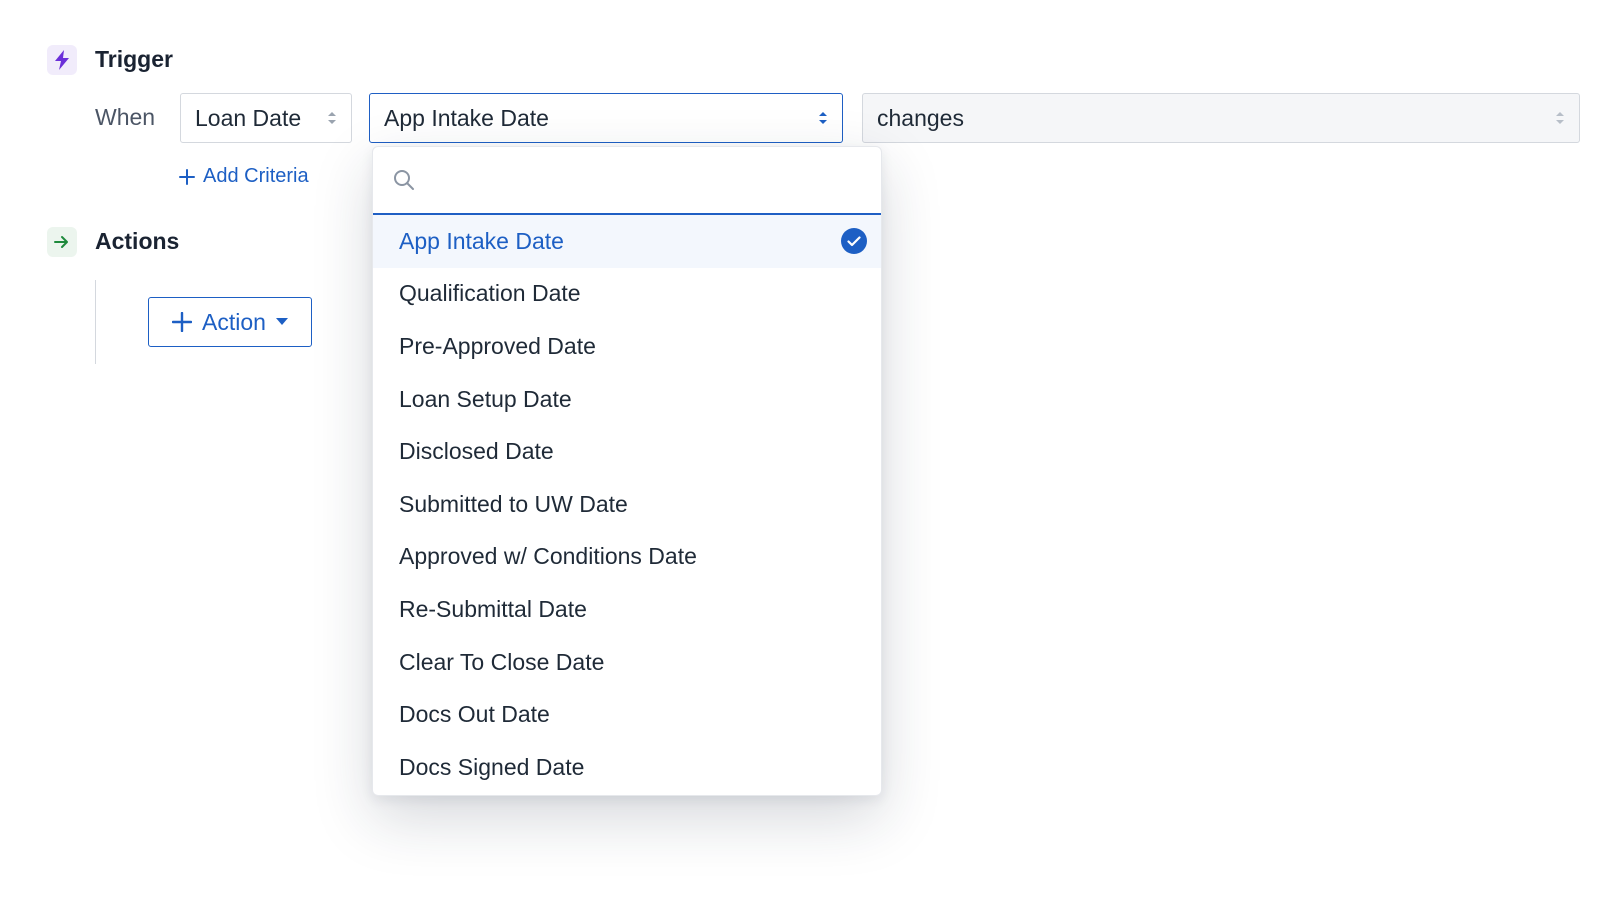 The height and width of the screenshot is (912, 1600). Describe the element at coordinates (466, 117) in the screenshot. I see `field-select-value: App Intake Date` at that location.